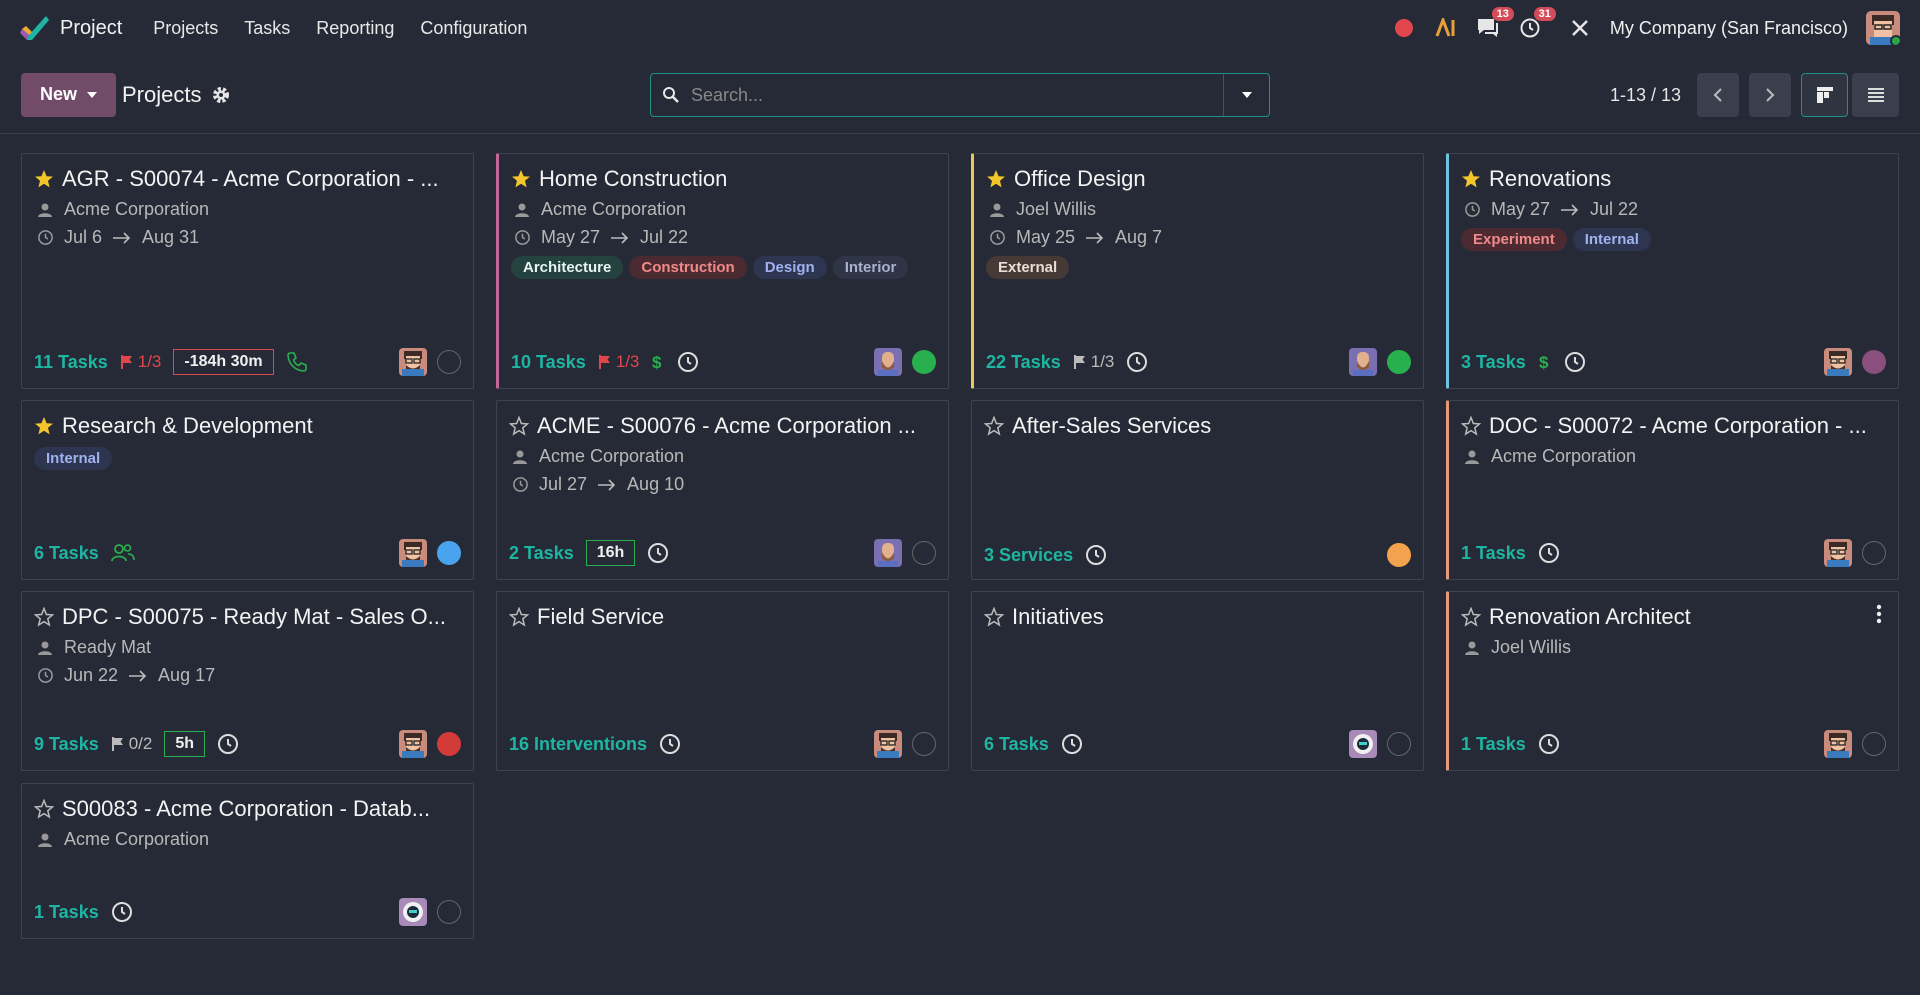  I want to click on record-icon, so click(1404, 28).